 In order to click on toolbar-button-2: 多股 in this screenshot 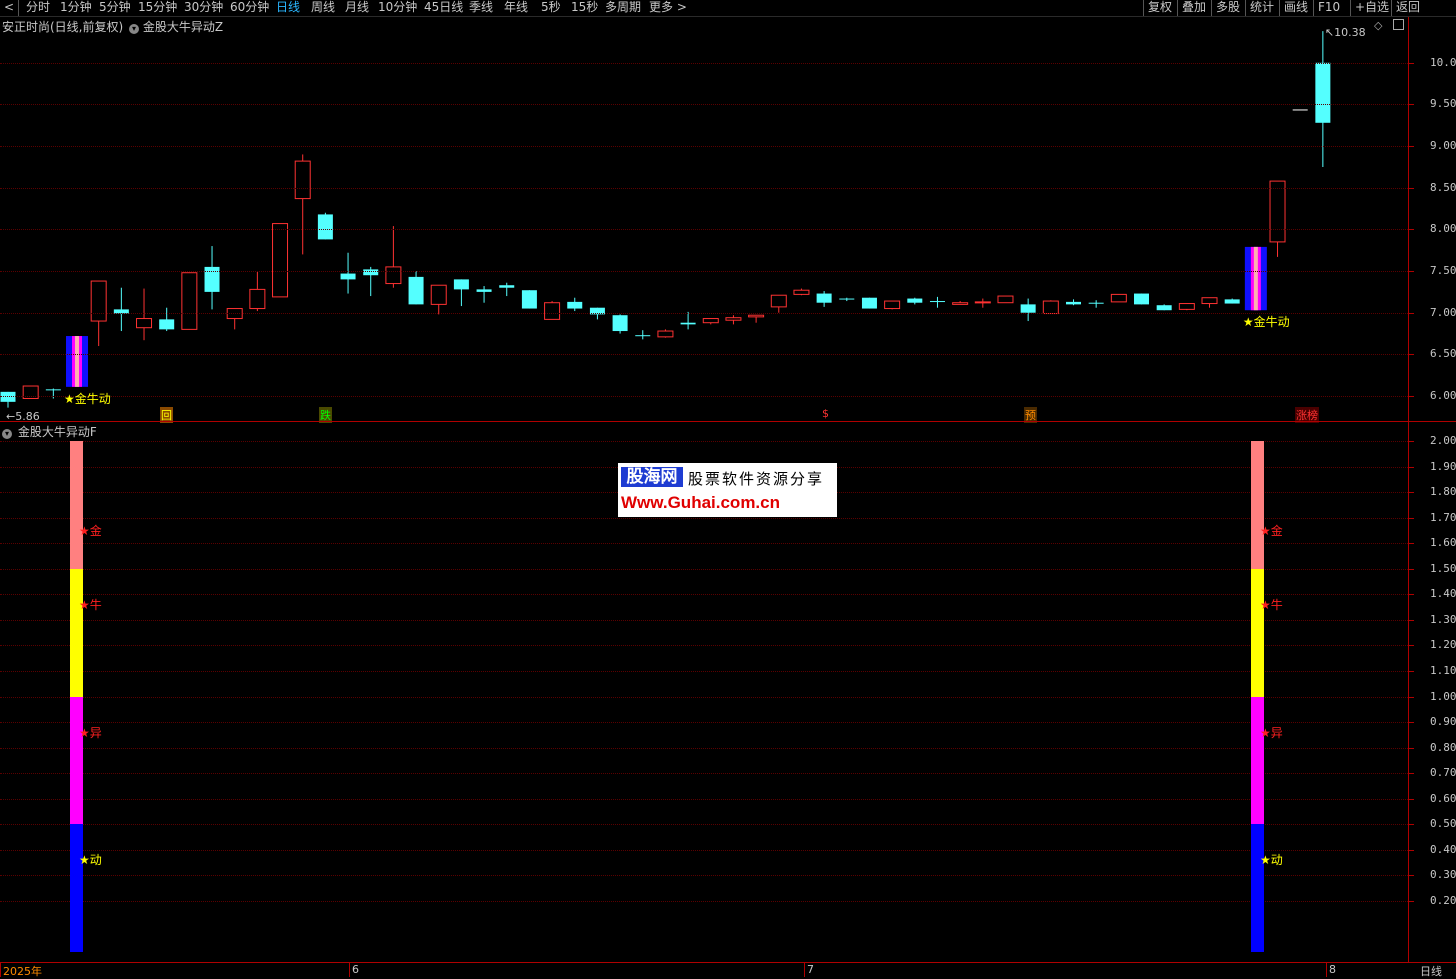, I will do `click(1227, 8)`.